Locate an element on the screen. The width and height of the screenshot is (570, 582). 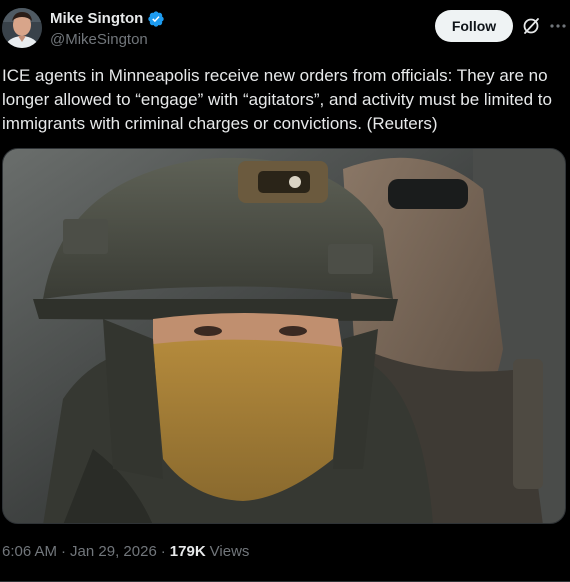
views-count: 179K is located at coordinates (188, 552).